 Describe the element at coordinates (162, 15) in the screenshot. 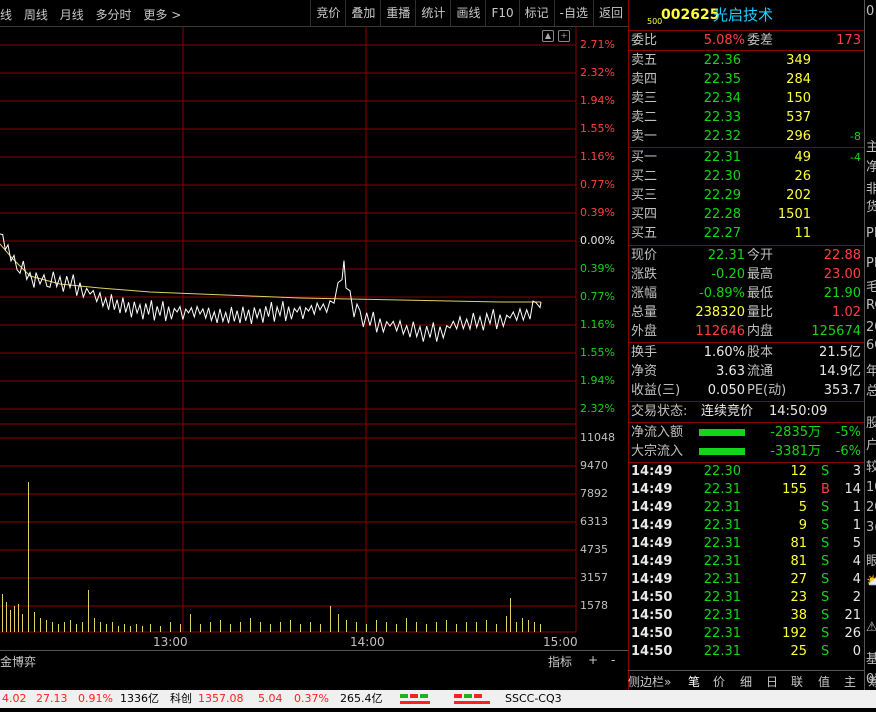

I see `more-menu: 更多 >` at that location.